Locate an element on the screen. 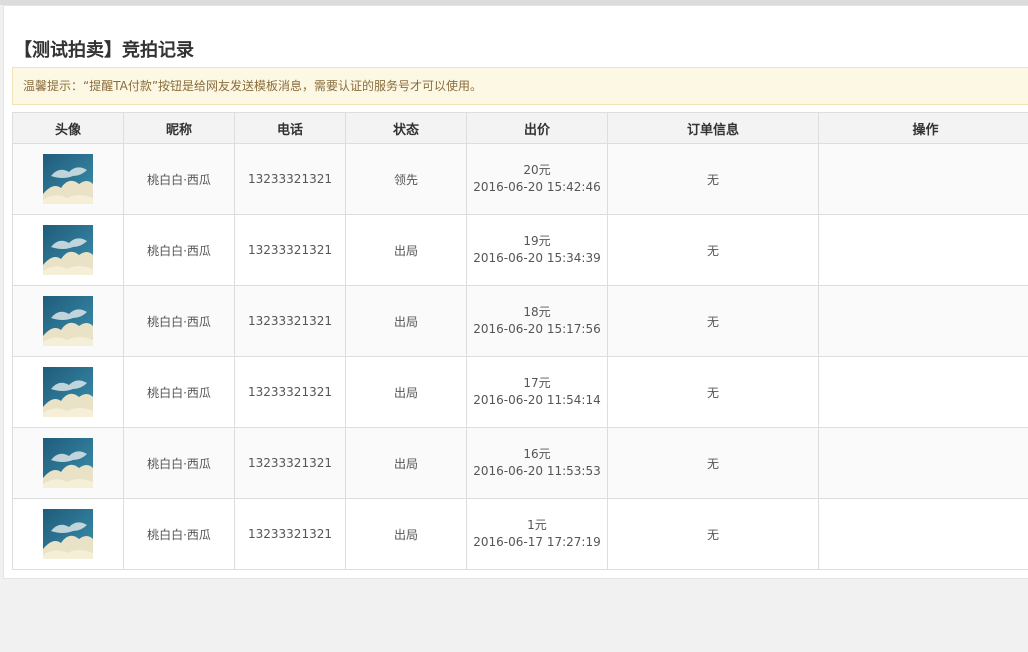  bid-time: 2016-06-20 15:17:56 is located at coordinates (537, 329).